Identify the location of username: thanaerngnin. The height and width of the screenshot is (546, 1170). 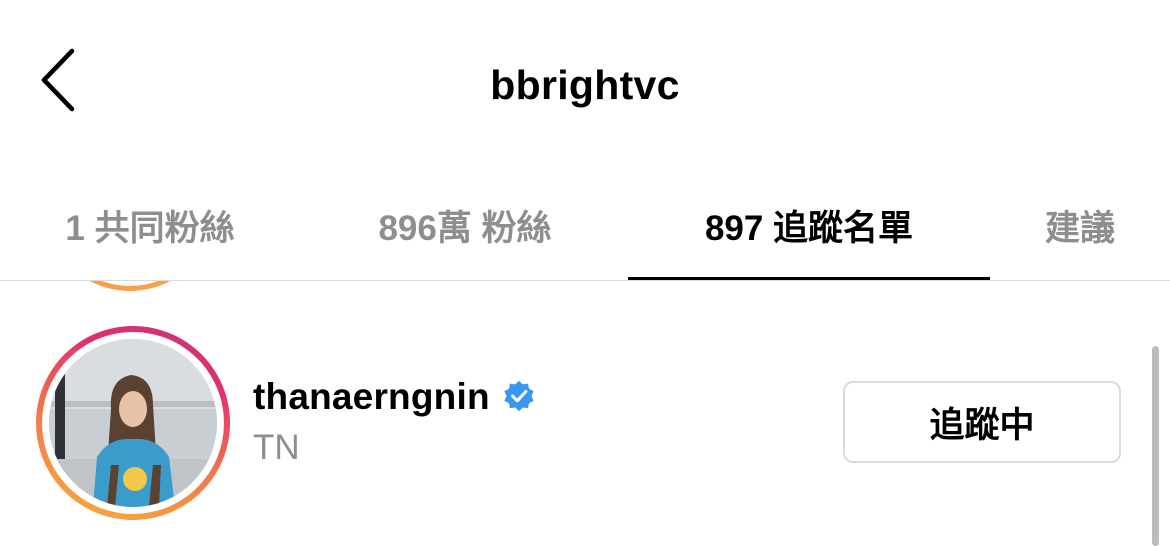
(371, 397).